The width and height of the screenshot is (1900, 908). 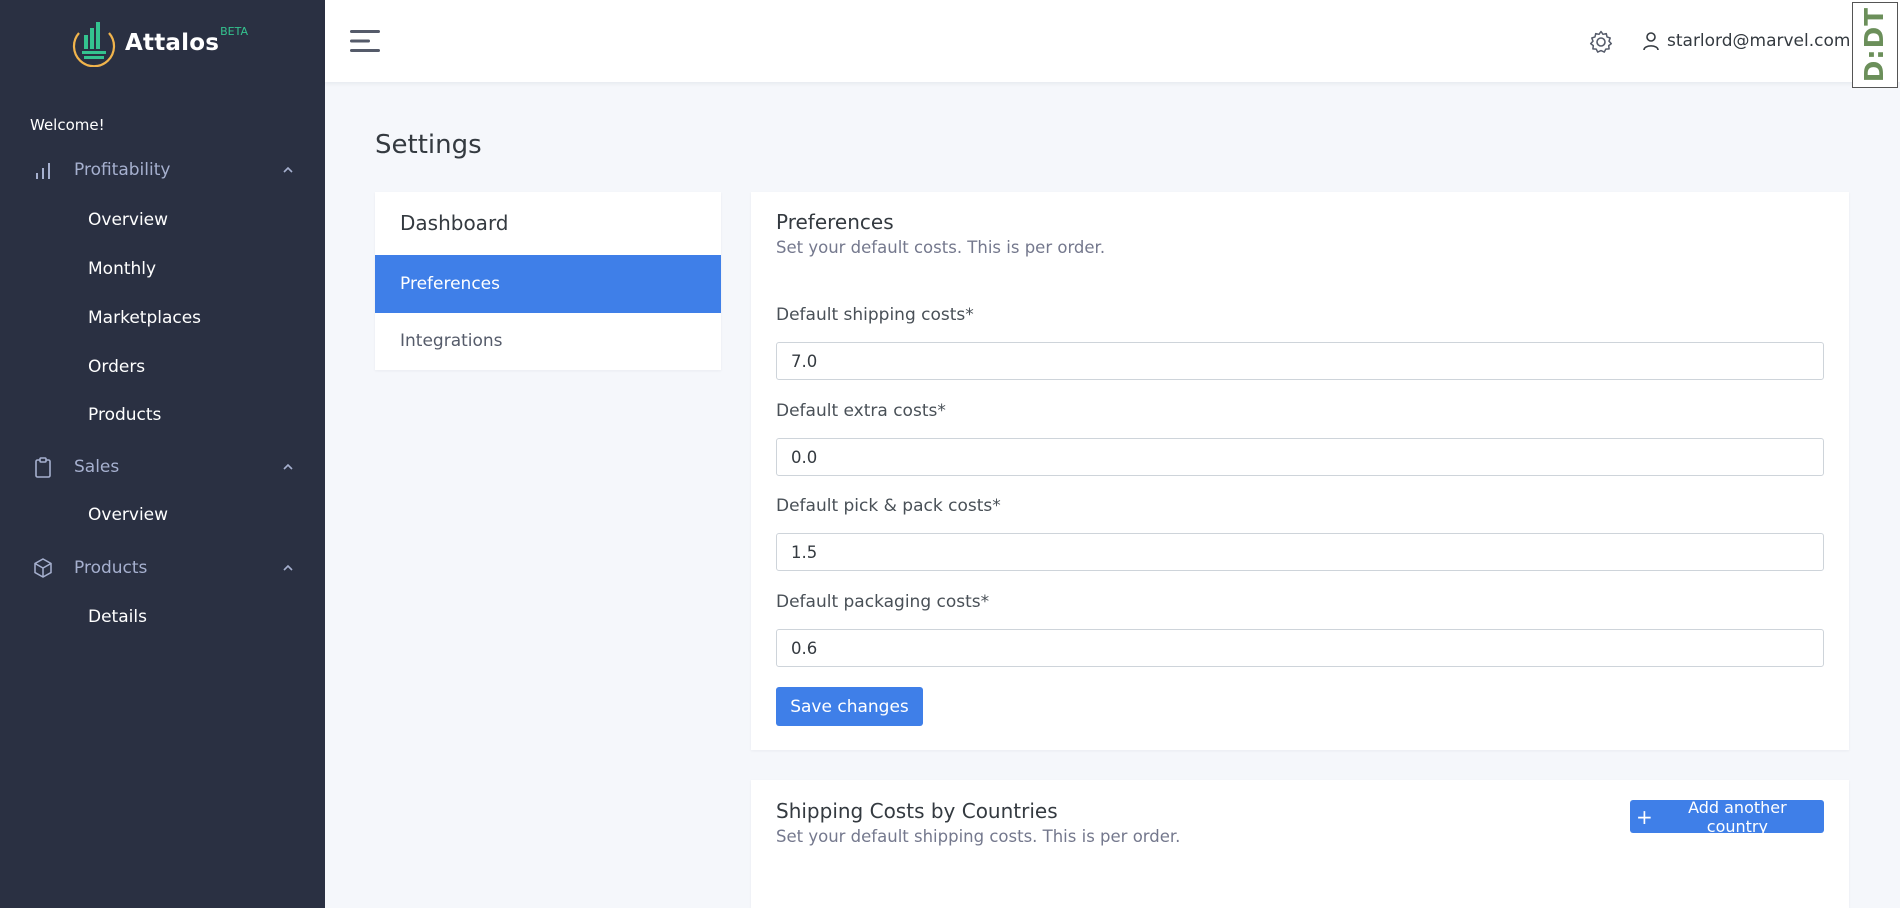 I want to click on nav-item-monthly: Monthly, so click(x=122, y=269).